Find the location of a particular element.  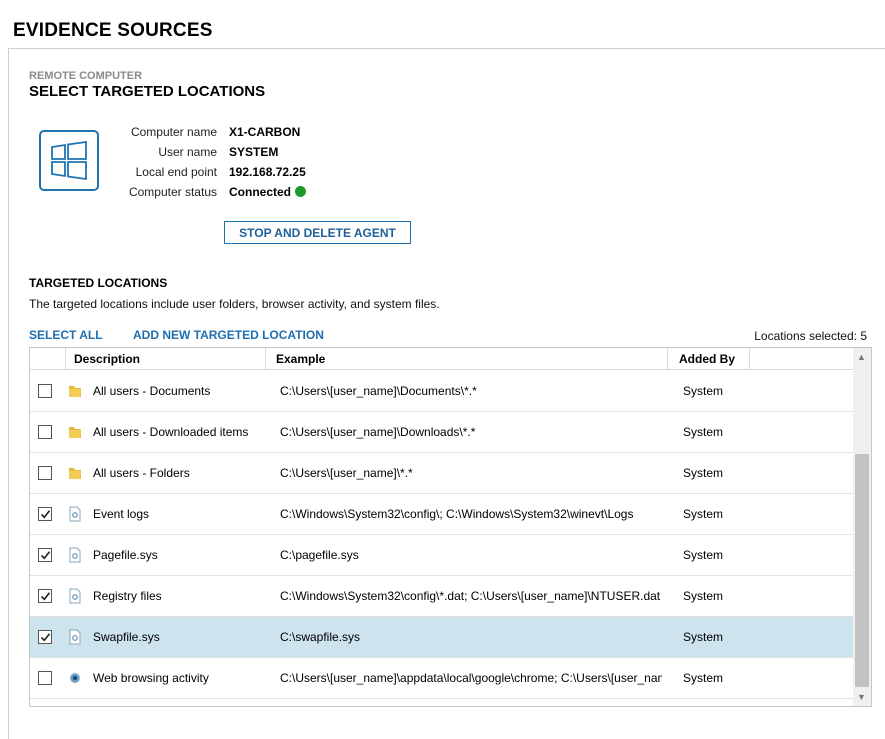

row-description: All users - Downloaded items is located at coordinates (171, 432).